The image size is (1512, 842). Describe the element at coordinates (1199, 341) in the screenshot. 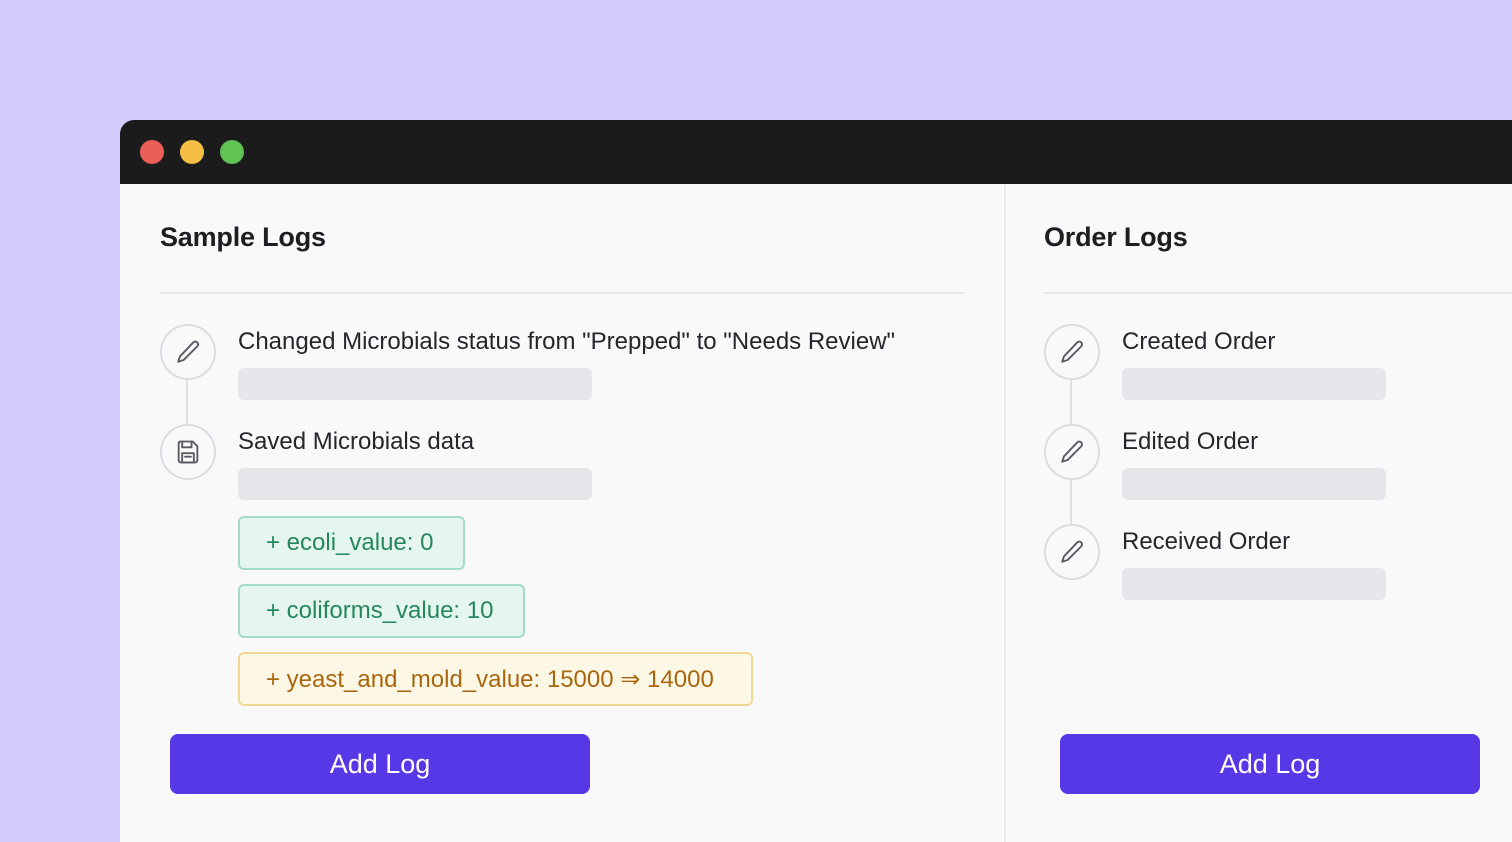

I see `order-entry-1-text: Created Order` at that location.